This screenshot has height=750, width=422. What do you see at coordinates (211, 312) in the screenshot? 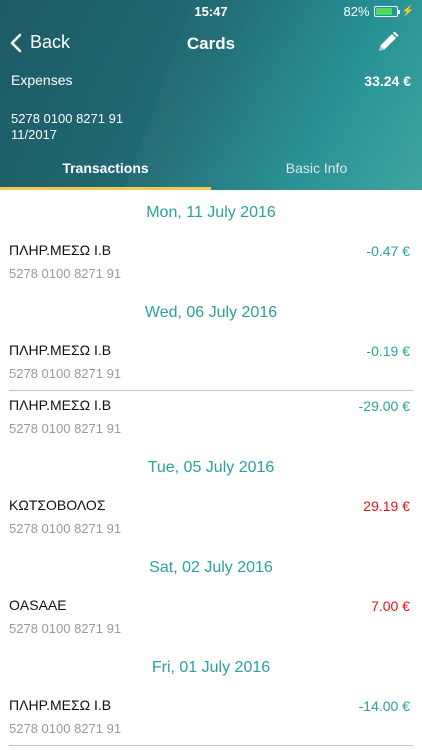
I see `date-header: Wed, 06 July 2016` at bounding box center [211, 312].